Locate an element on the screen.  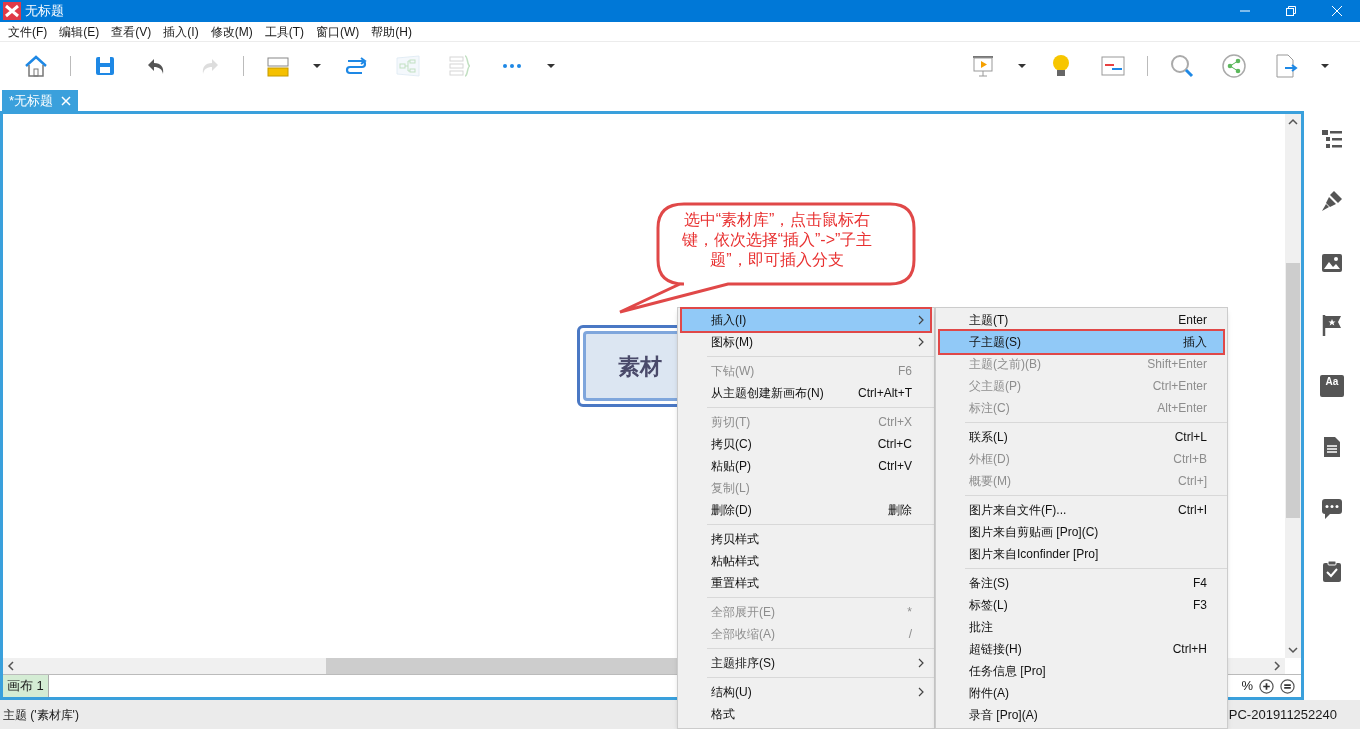
zoom-out-button is located at coordinates (1287, 686).